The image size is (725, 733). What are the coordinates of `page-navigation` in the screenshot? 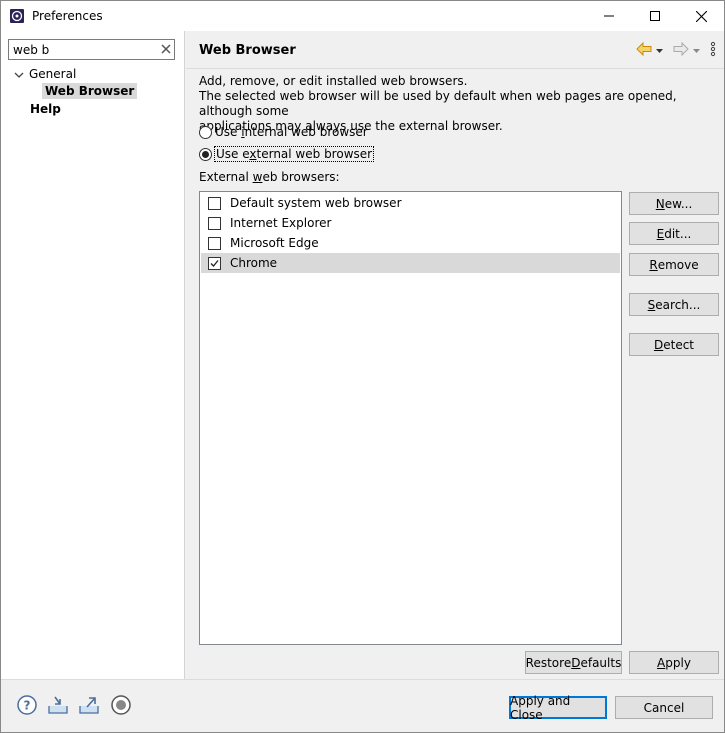 It's located at (676, 50).